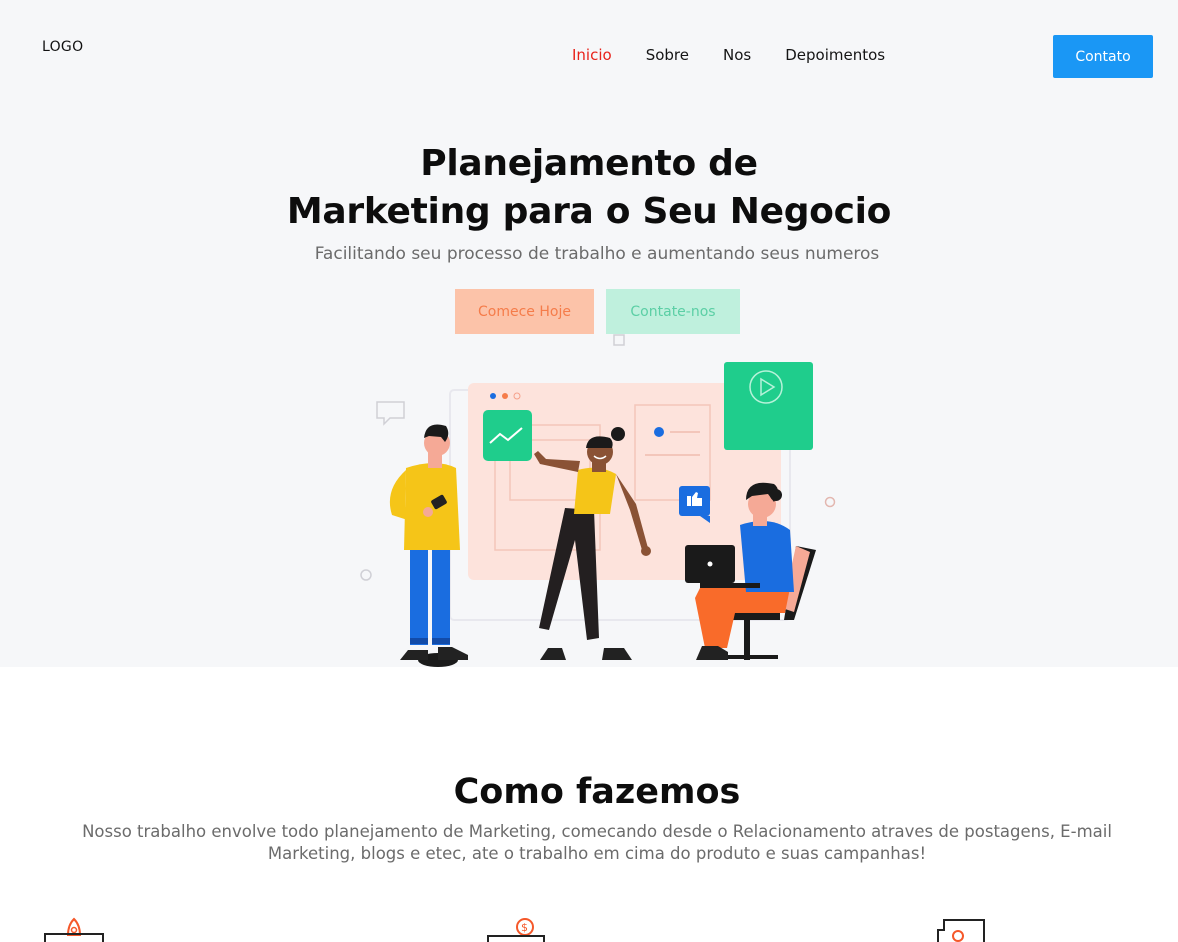  What do you see at coordinates (62, 47) in the screenshot?
I see `logo: LOGO` at bounding box center [62, 47].